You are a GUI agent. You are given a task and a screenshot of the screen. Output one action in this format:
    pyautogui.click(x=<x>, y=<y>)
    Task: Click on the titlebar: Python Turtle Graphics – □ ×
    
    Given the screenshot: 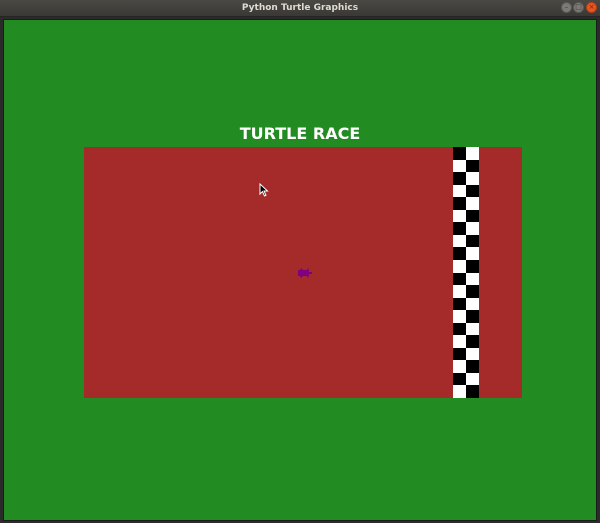 What is the action you would take?
    pyautogui.click(x=300, y=8)
    